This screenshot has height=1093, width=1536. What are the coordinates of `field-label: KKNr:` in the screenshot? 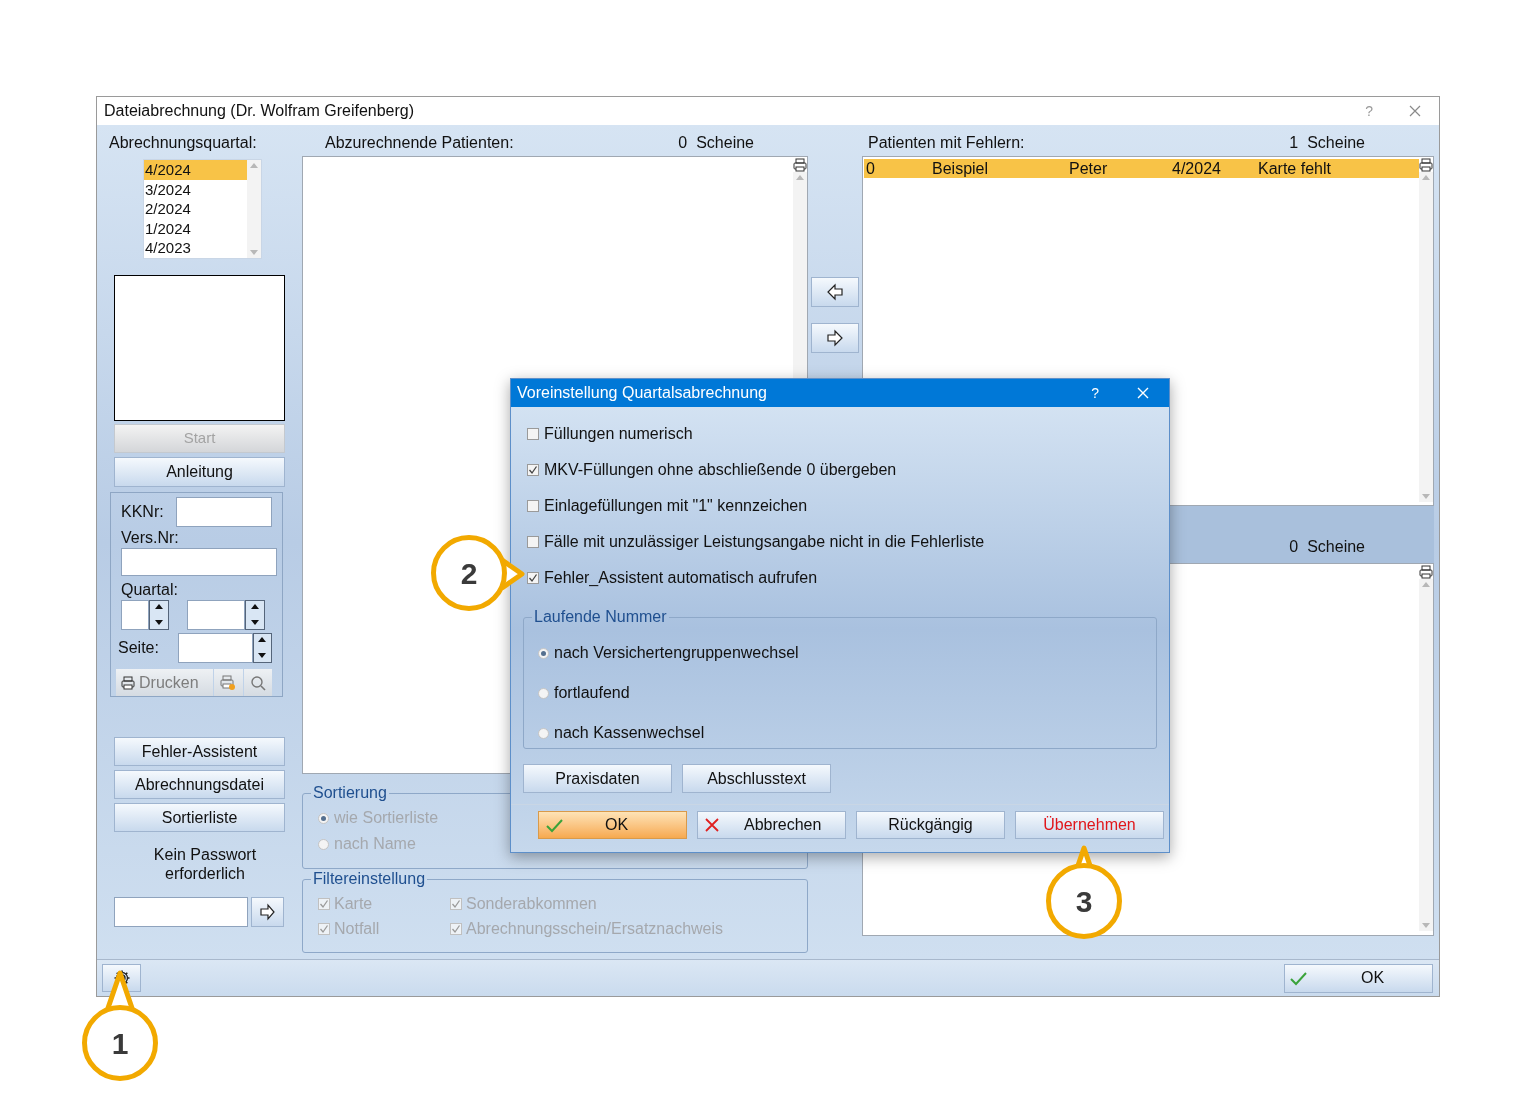 It's located at (143, 512).